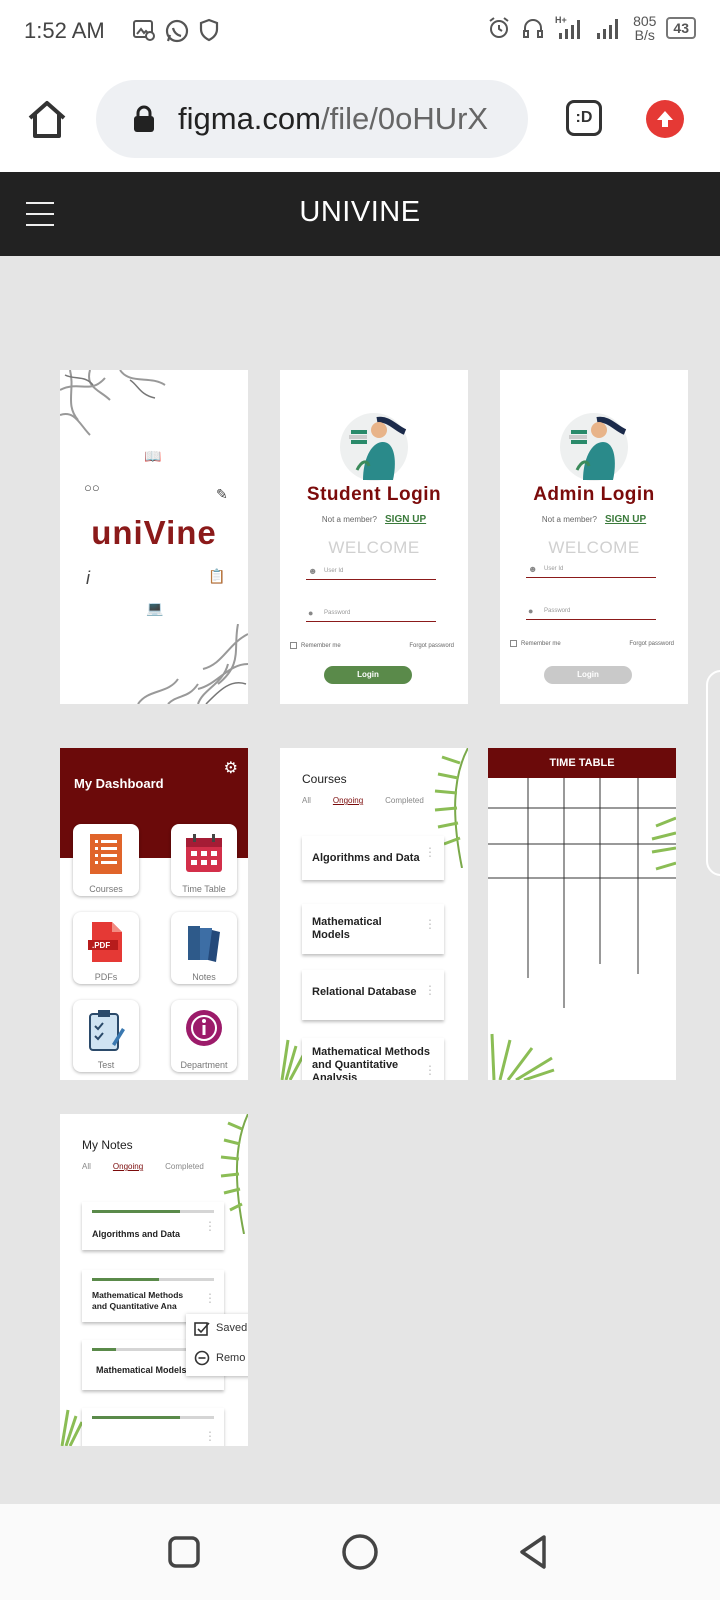  What do you see at coordinates (360, 212) in the screenshot?
I see `file-title: UNIVINE` at bounding box center [360, 212].